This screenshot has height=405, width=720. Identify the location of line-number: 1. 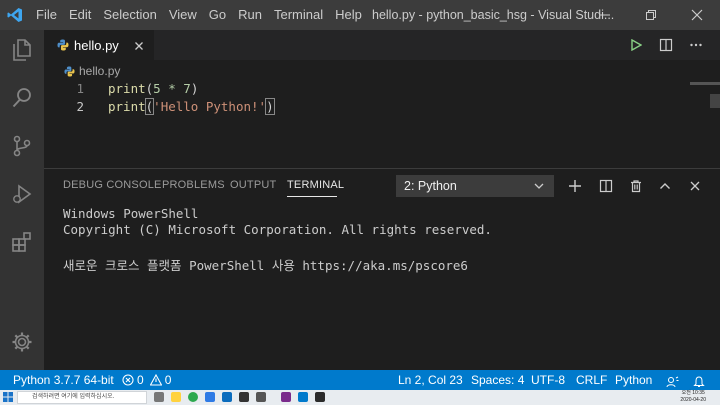
(80, 88).